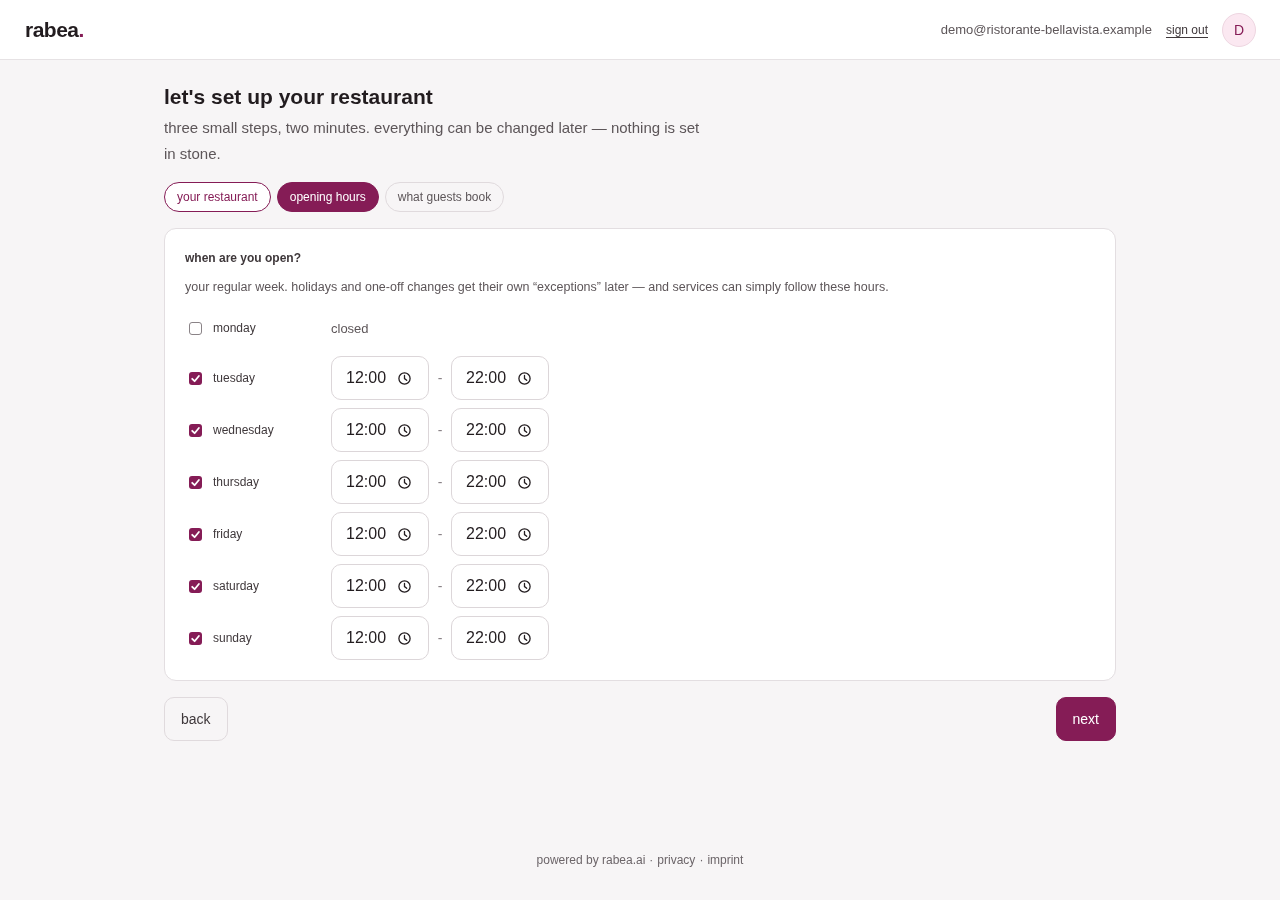 This screenshot has height=900, width=1280. What do you see at coordinates (234, 378) in the screenshot?
I see `day-label: tuesday` at bounding box center [234, 378].